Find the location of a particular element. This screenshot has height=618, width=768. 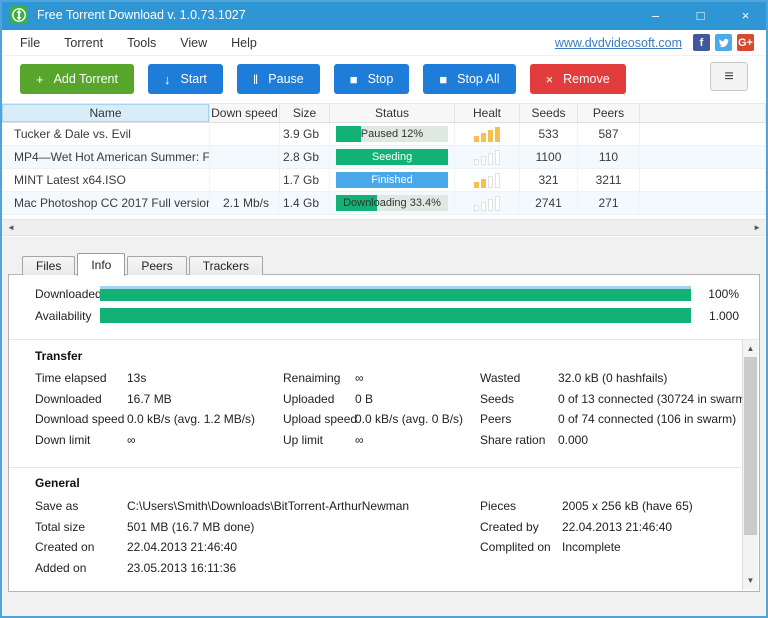

tab-peers: Peers is located at coordinates (157, 265).